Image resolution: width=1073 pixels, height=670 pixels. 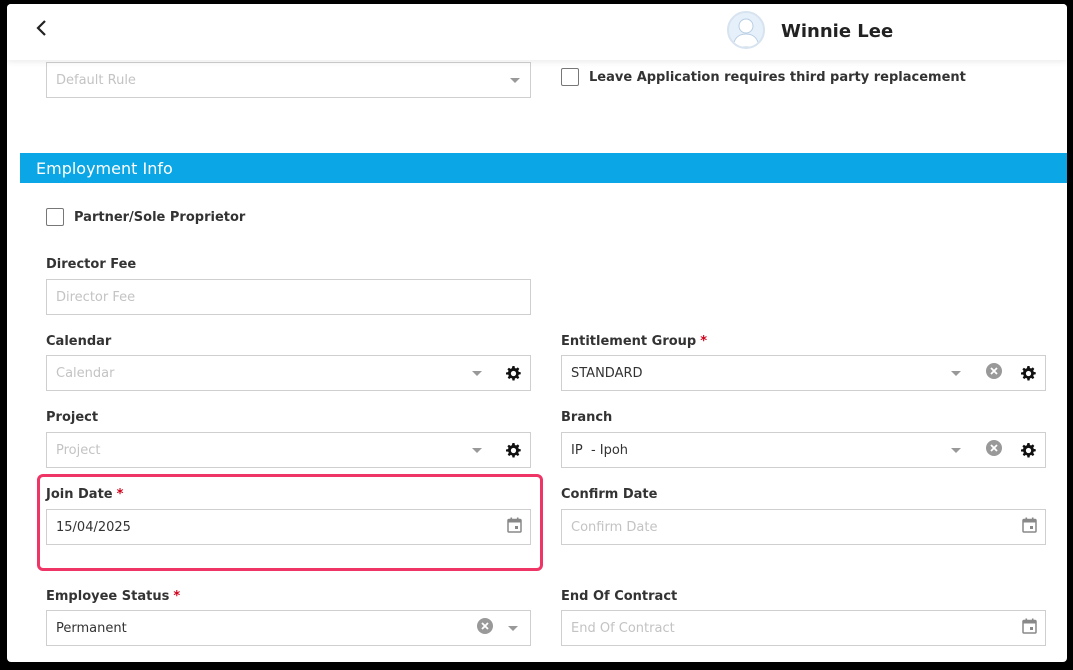 What do you see at coordinates (609, 494) in the screenshot?
I see `confirm-date-label: Confirm Date` at bounding box center [609, 494].